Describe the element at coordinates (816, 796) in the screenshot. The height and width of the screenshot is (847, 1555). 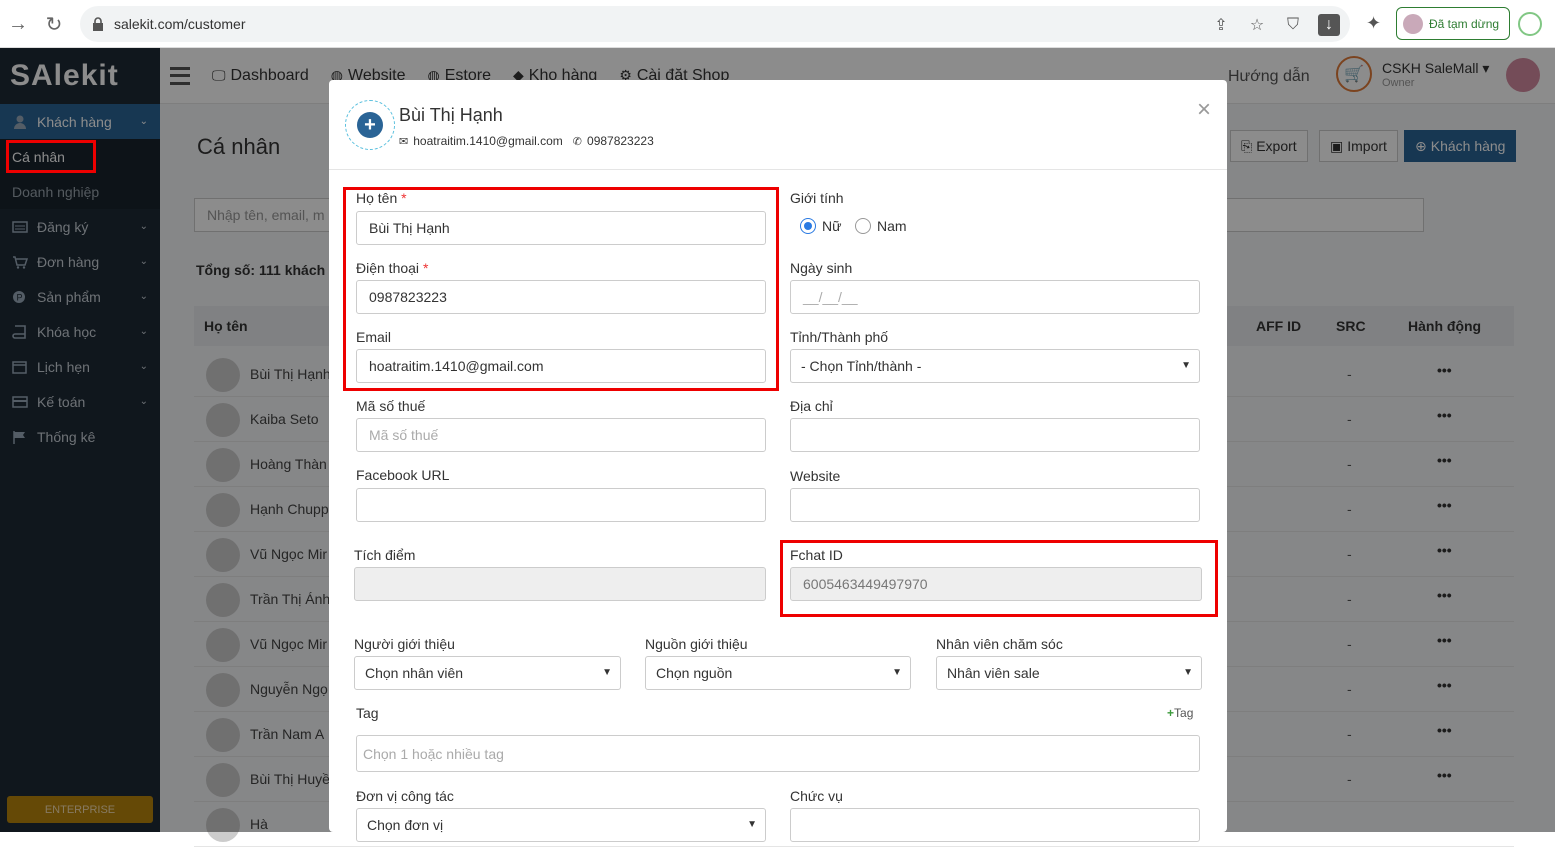
I see `position-label: Chức vụ` at that location.